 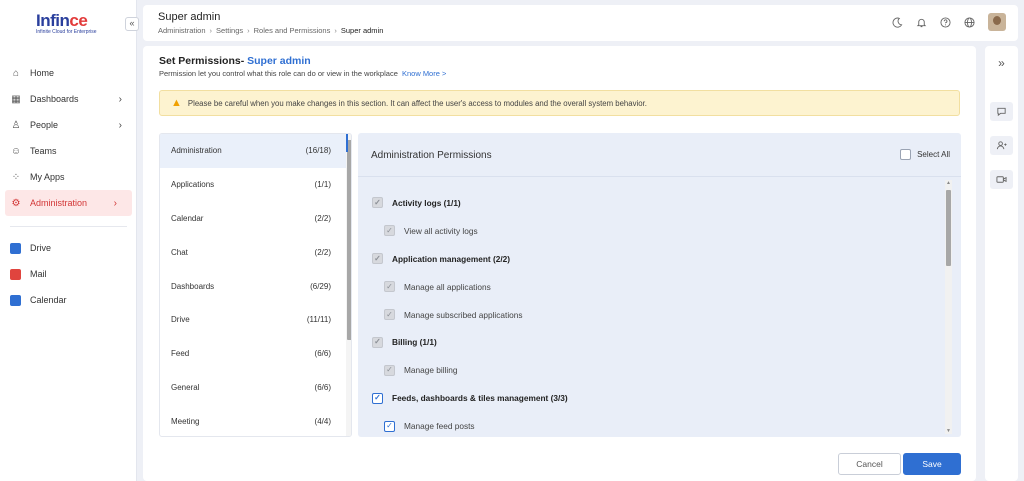 I want to click on language-globe-icon, so click(x=969, y=22).